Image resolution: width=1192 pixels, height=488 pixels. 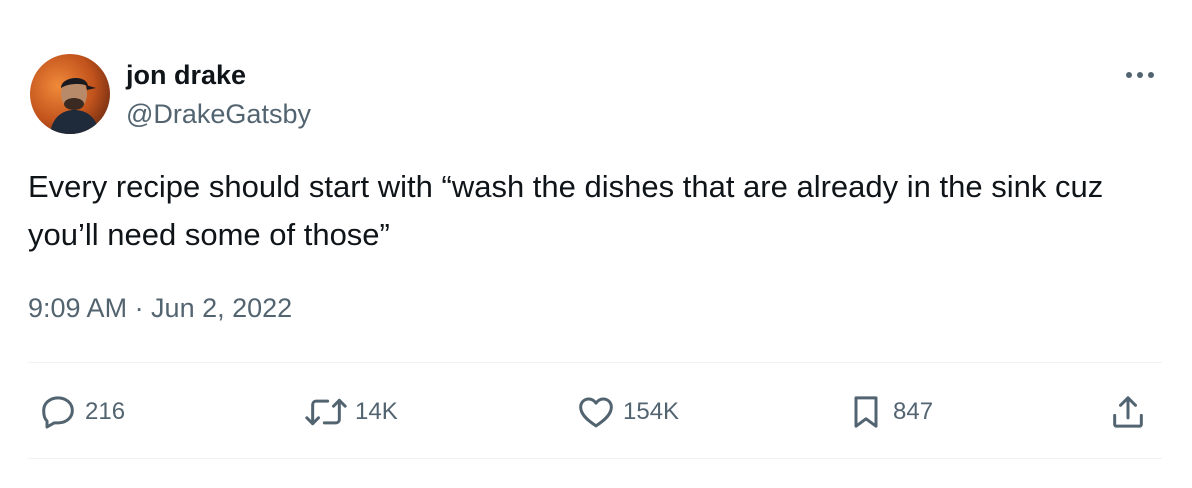 I want to click on more-options-button, so click(x=1140, y=75).